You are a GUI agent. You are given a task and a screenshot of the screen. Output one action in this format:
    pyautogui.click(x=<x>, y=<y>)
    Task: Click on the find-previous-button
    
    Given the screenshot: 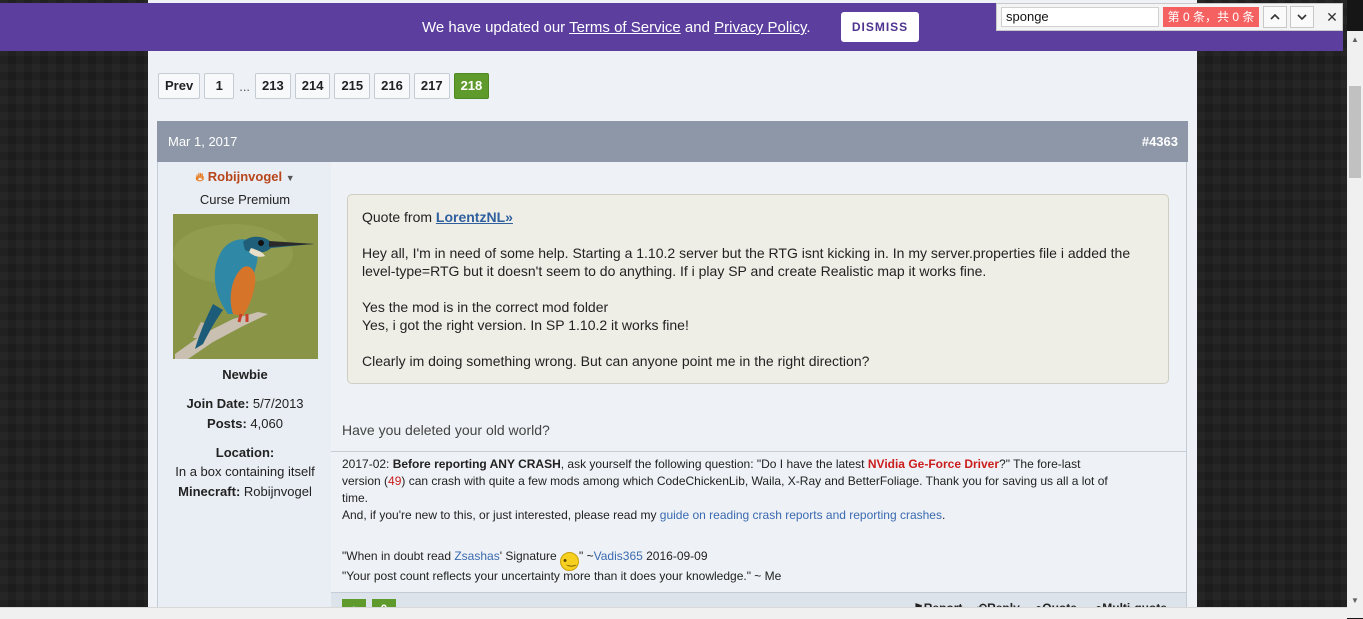 What is the action you would take?
    pyautogui.click(x=1275, y=17)
    